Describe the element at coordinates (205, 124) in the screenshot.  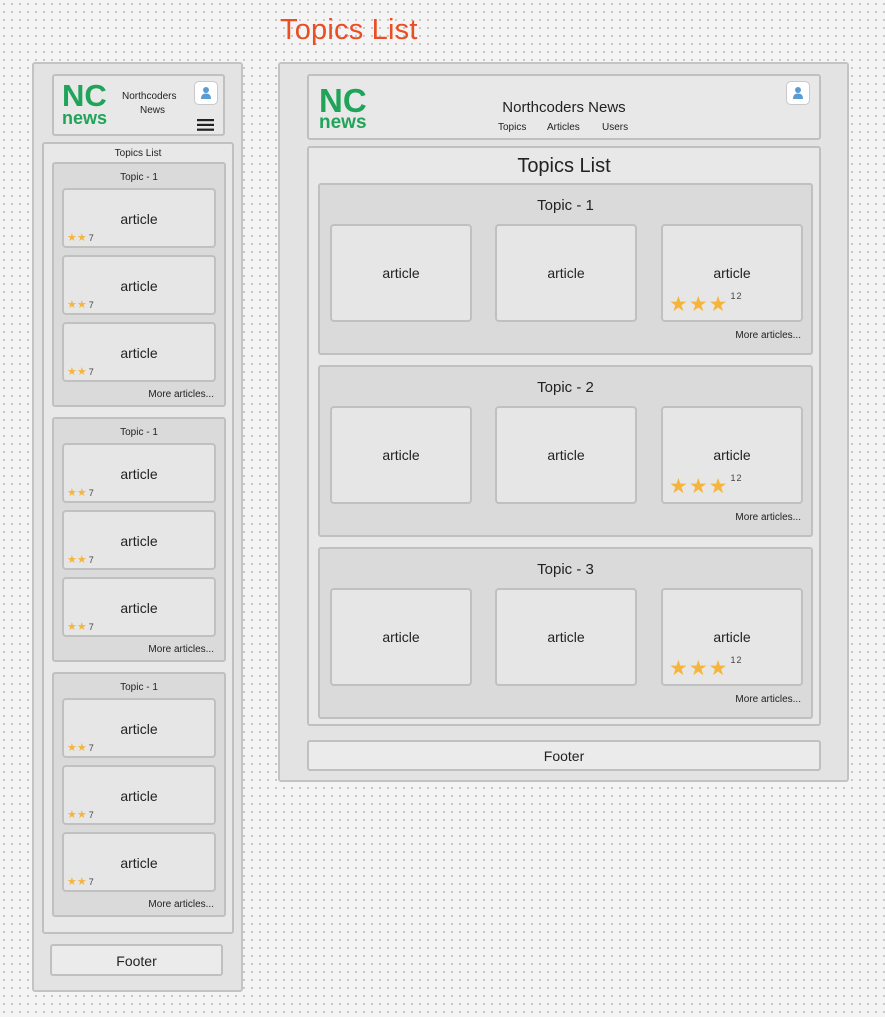
I see `hamburger-menu-icon` at that location.